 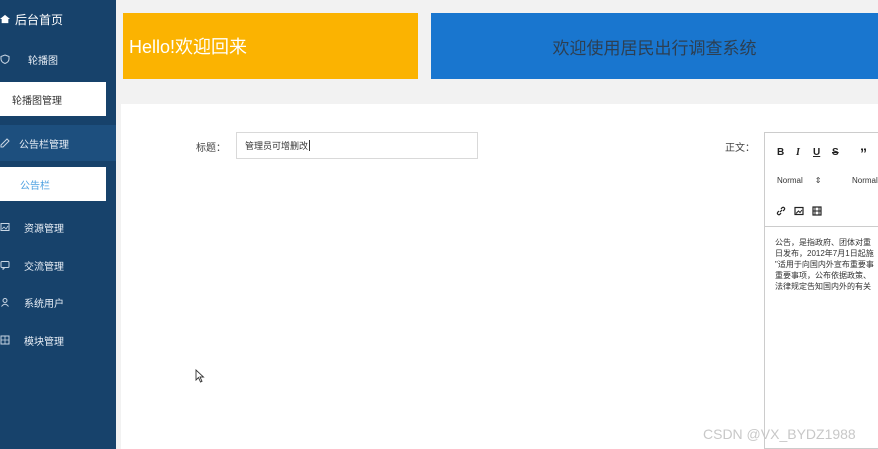 I want to click on sidebar-item-label: 轮播图管理, so click(x=37, y=101).